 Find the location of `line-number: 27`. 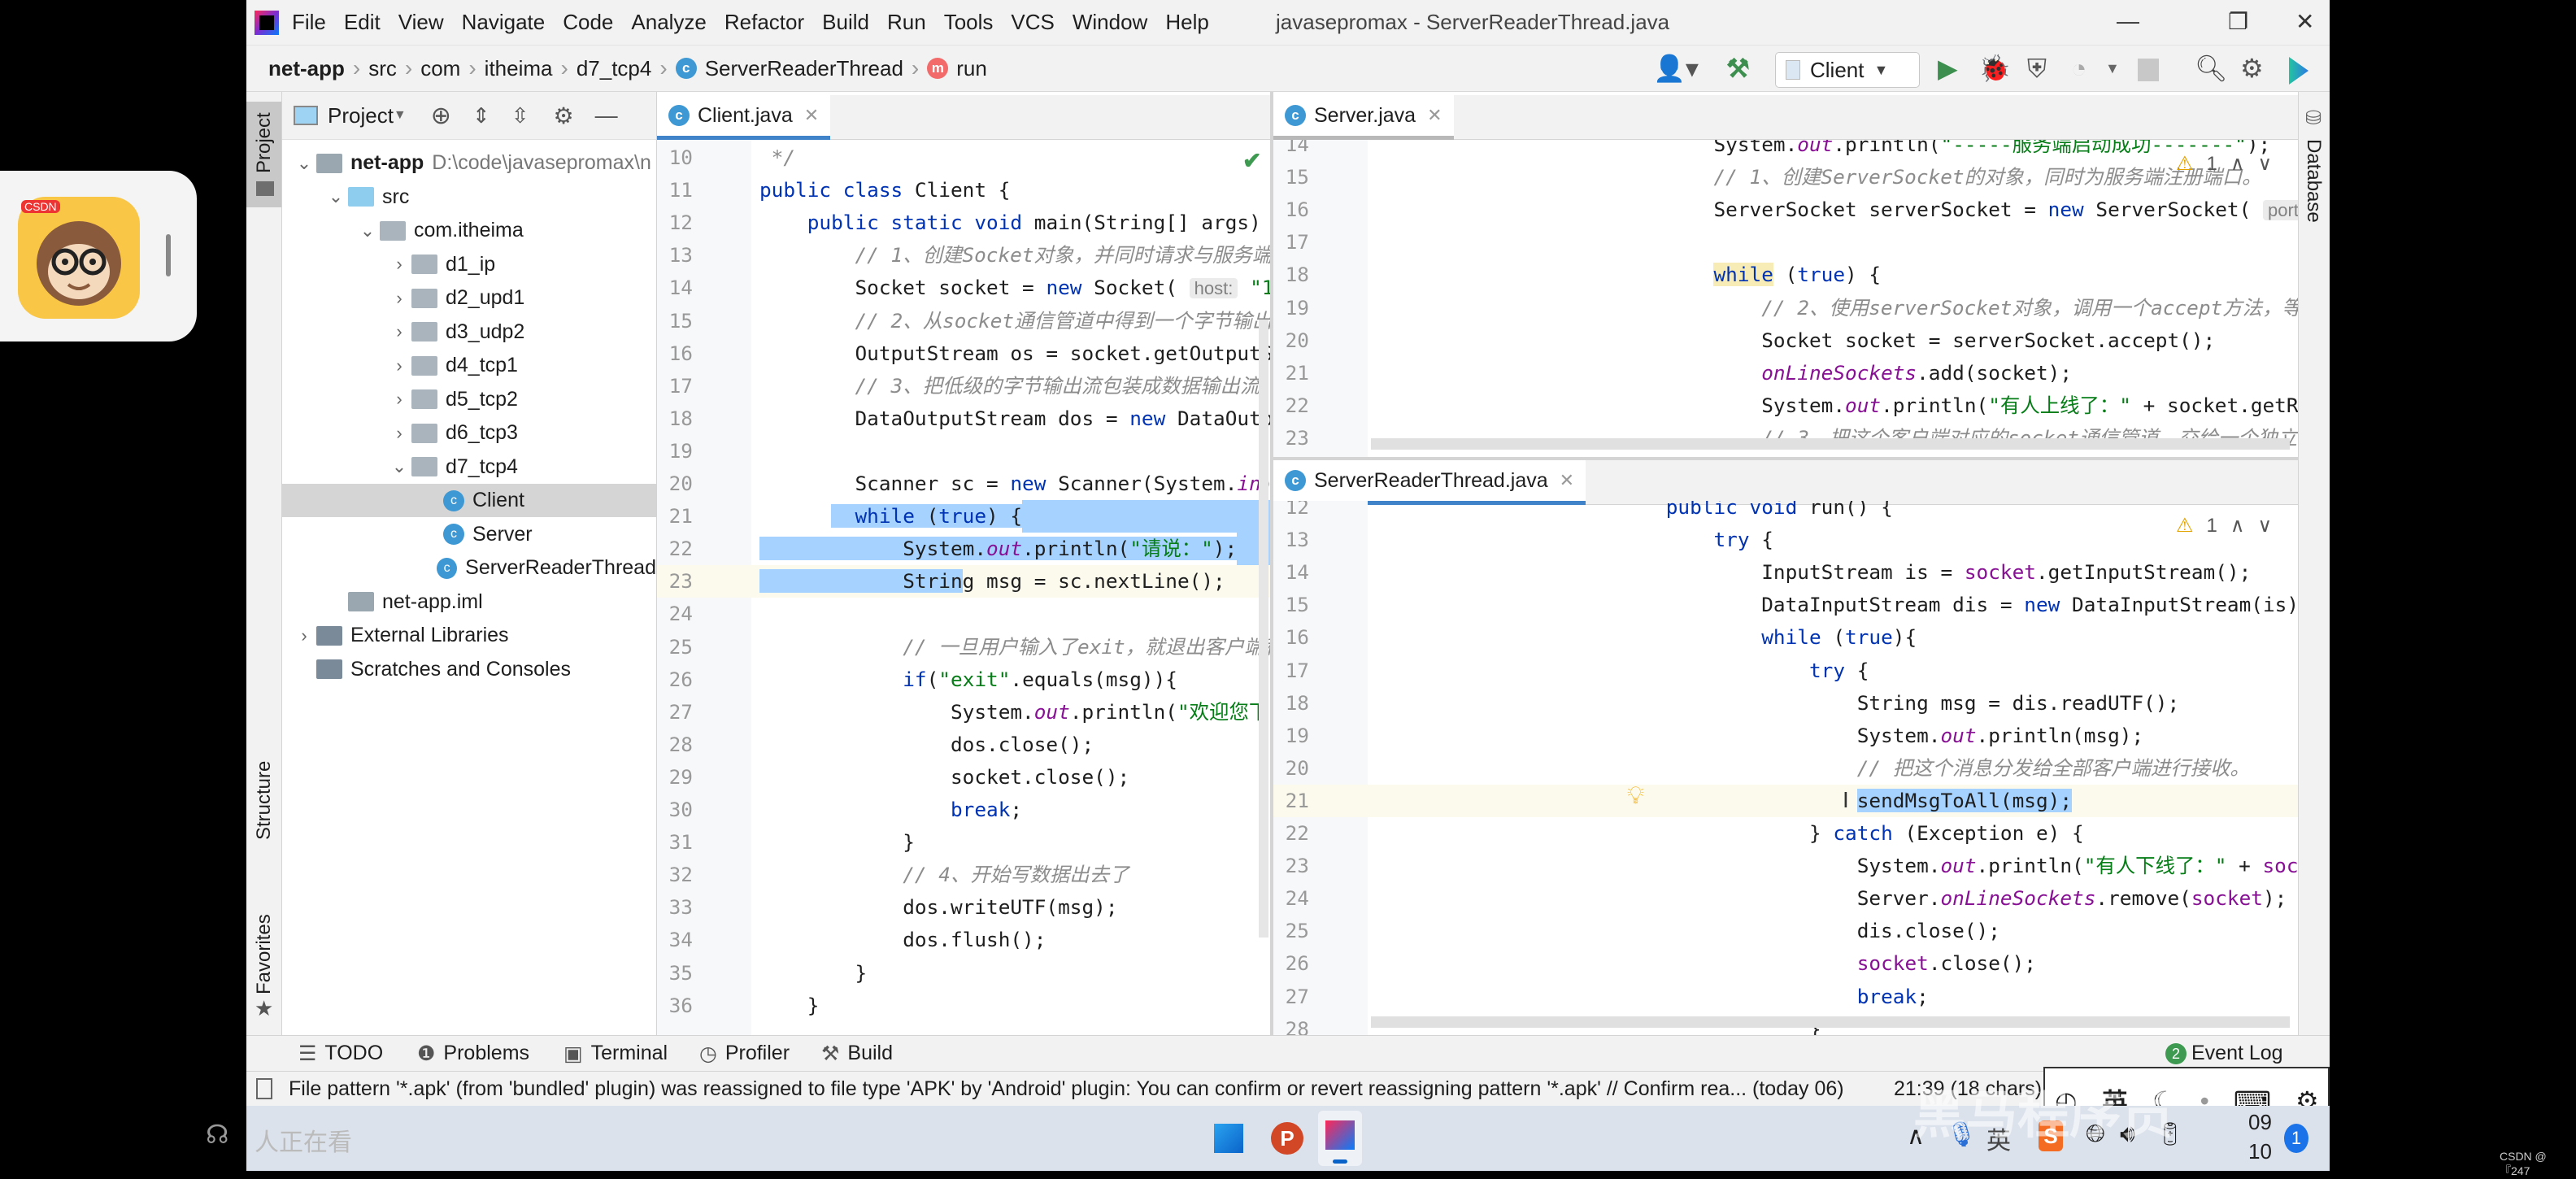

line-number: 27 is located at coordinates (1291, 997).